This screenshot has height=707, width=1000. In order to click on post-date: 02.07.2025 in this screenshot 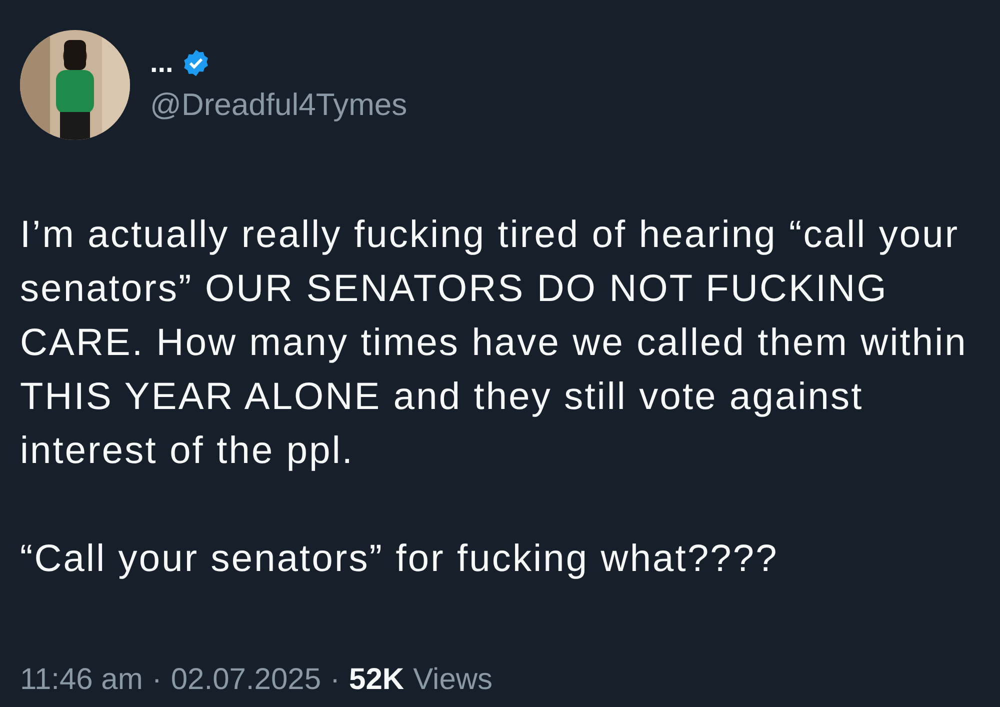, I will do `click(246, 680)`.